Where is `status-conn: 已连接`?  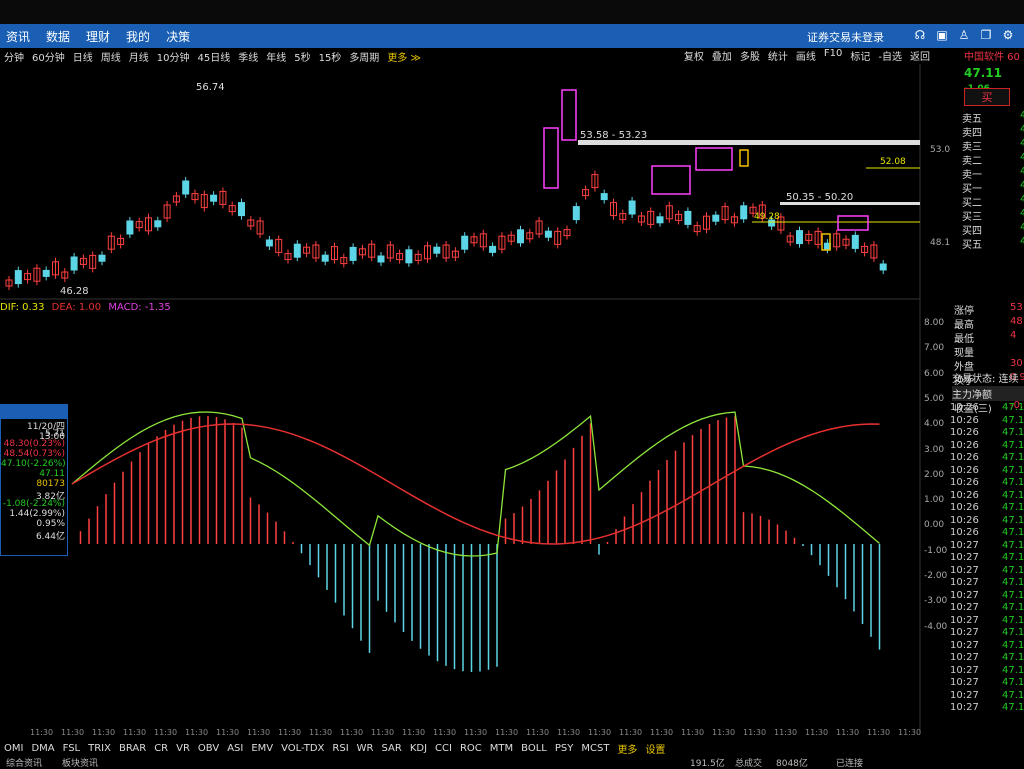
status-conn: 已连接 is located at coordinates (850, 764).